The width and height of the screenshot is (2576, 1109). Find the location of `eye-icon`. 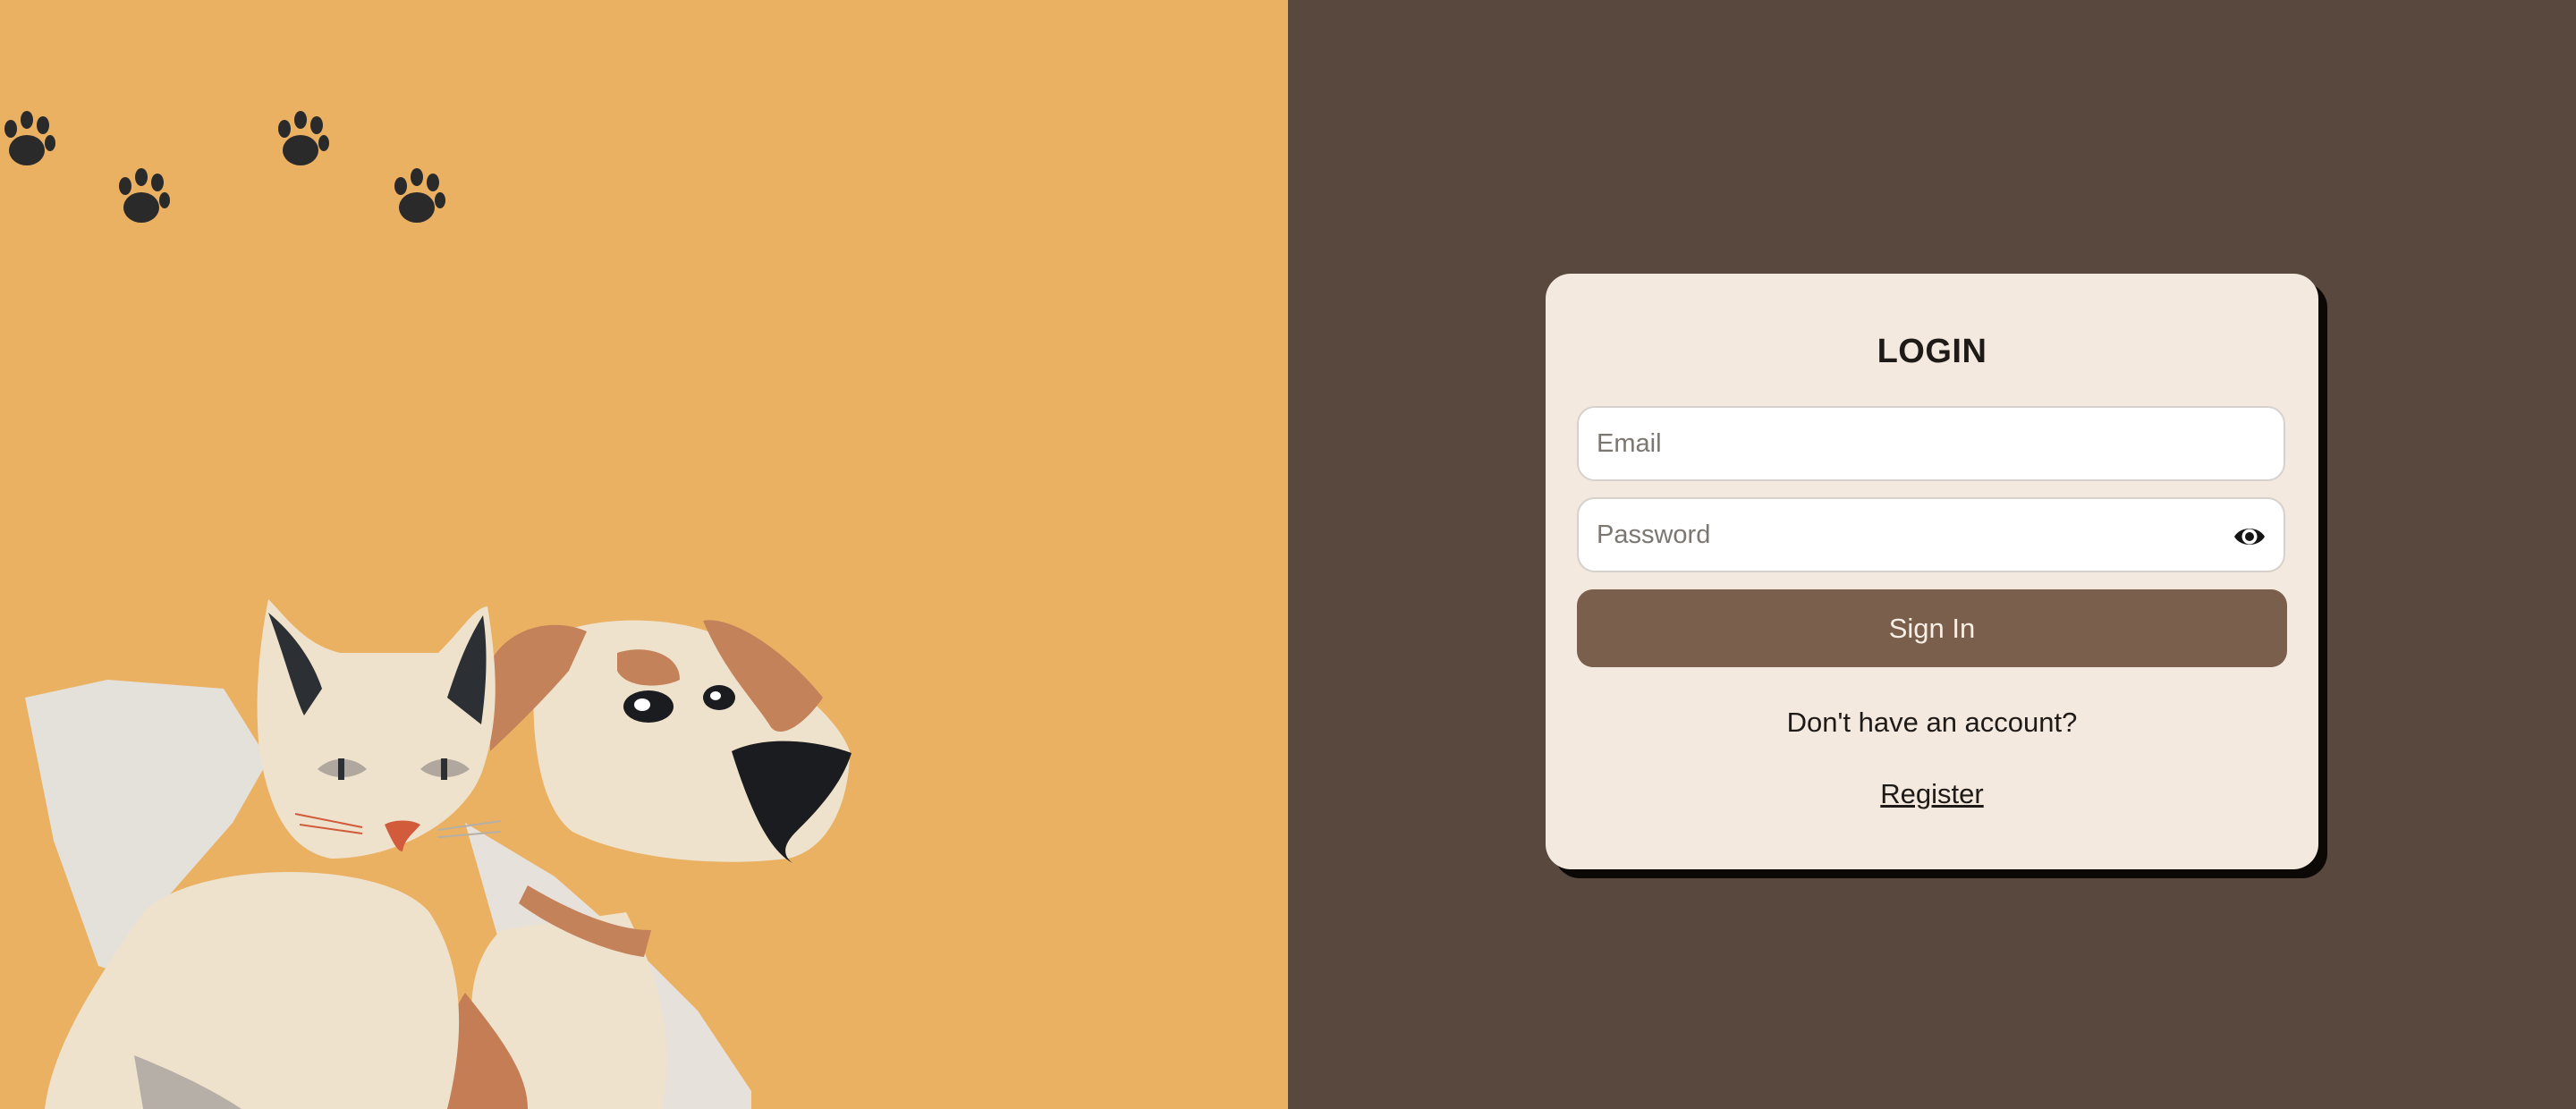

eye-icon is located at coordinates (2249, 537).